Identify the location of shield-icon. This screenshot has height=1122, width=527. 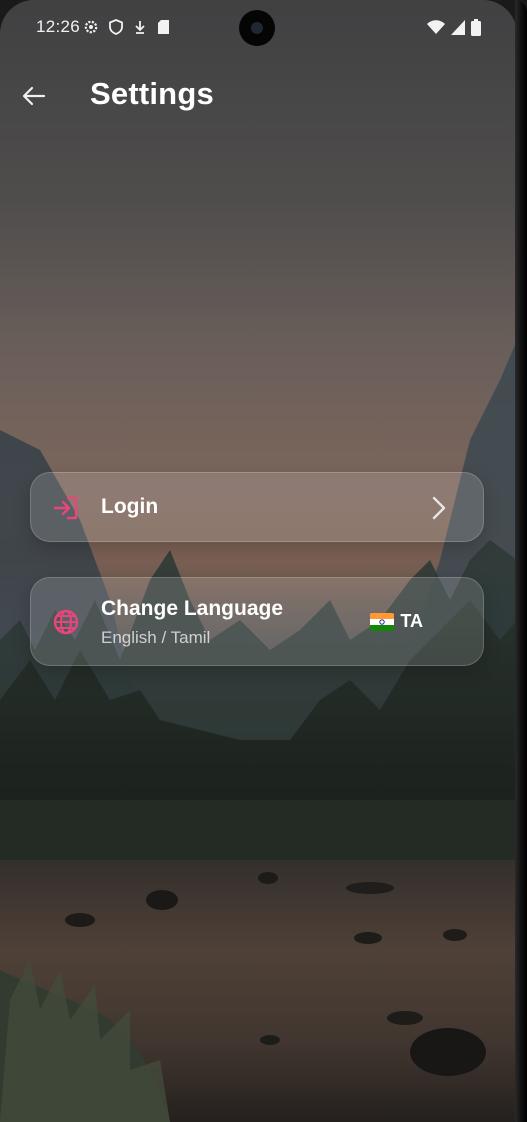
(116, 27).